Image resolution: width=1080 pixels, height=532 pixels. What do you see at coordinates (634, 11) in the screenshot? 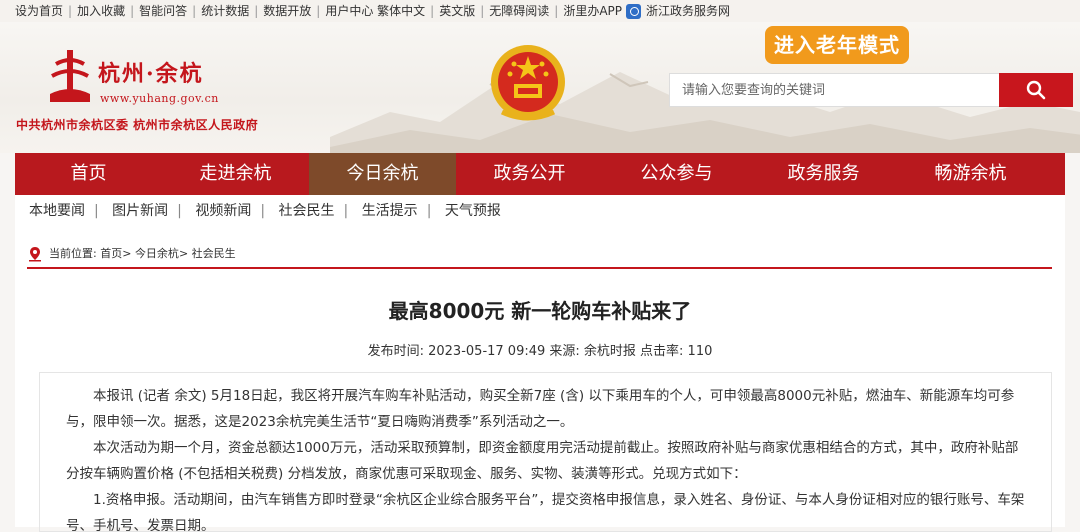
I see `zwfw-icon` at bounding box center [634, 11].